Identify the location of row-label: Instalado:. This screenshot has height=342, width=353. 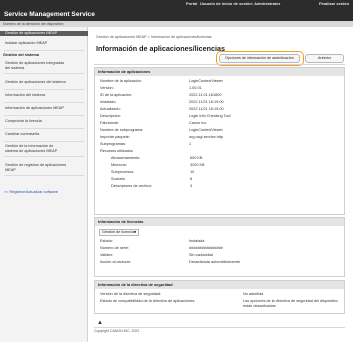
(108, 102).